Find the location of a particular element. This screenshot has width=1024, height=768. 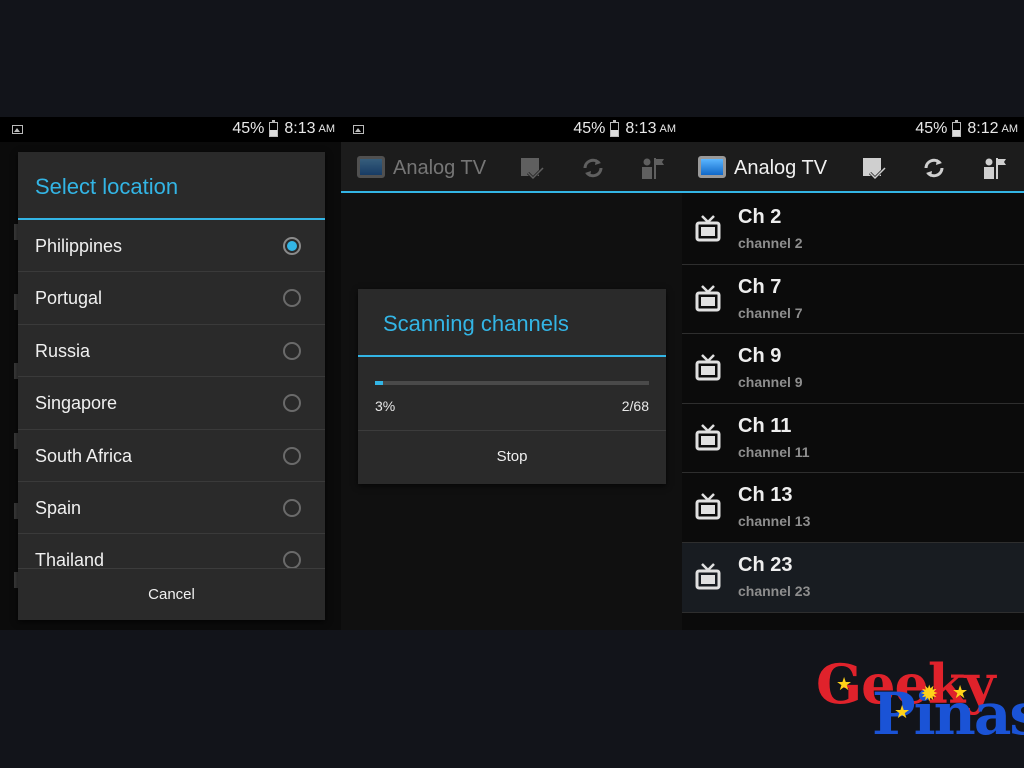

channel-subtitle: channel 2 is located at coordinates (770, 243).